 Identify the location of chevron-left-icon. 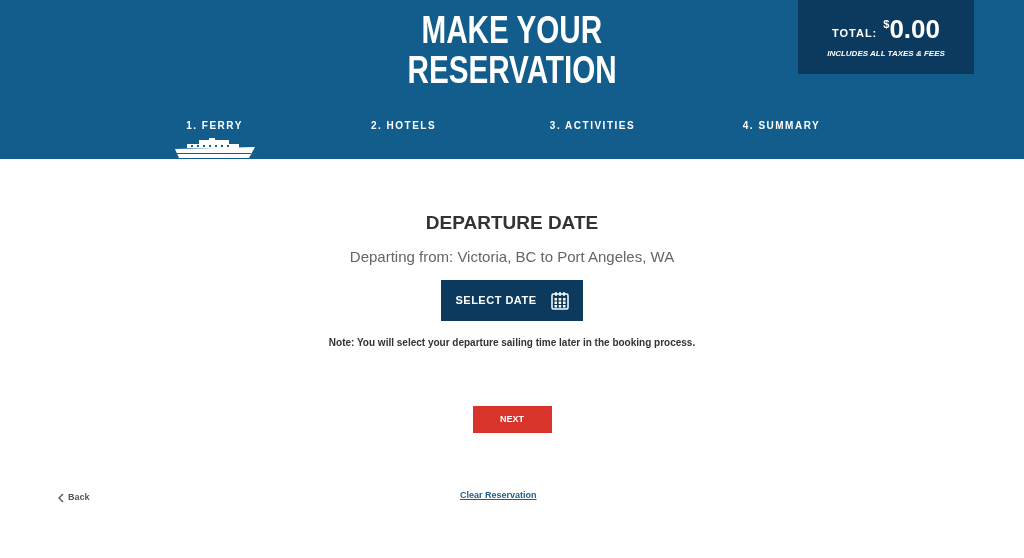
(61, 497).